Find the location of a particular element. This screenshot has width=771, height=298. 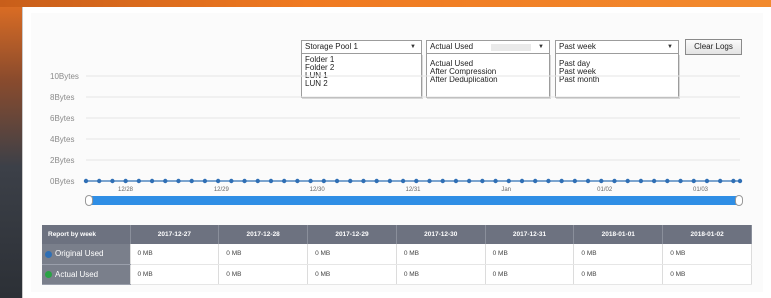

x-tick-label: 12/30 is located at coordinates (318, 190).